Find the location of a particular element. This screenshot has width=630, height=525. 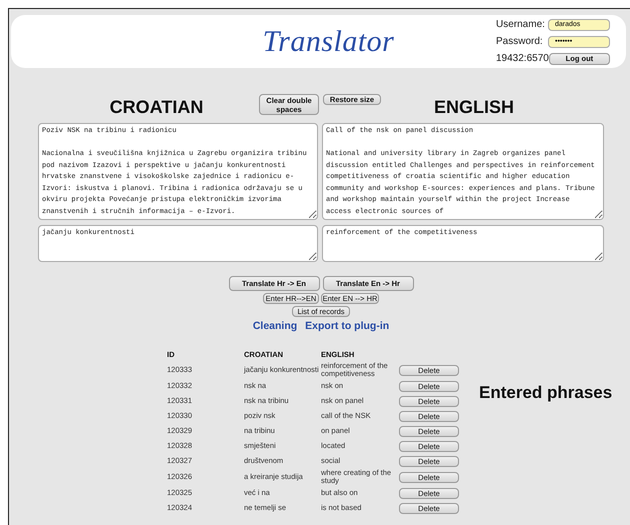

app-title: Translator is located at coordinates (328, 42).